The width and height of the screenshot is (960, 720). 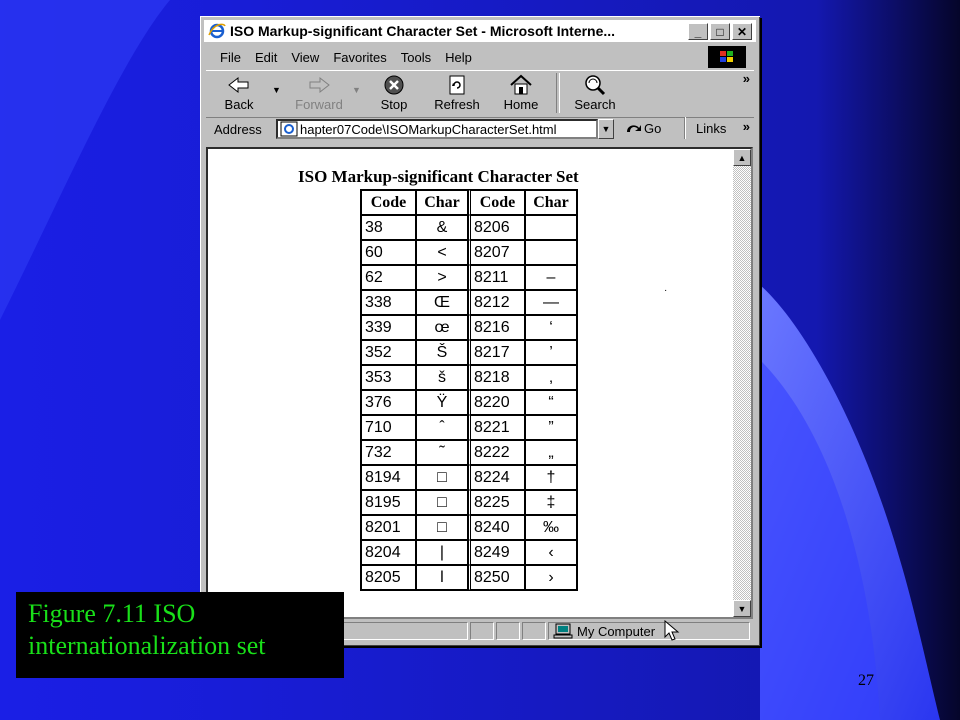 What do you see at coordinates (442, 227) in the screenshot?
I see `char-cell: &` at bounding box center [442, 227].